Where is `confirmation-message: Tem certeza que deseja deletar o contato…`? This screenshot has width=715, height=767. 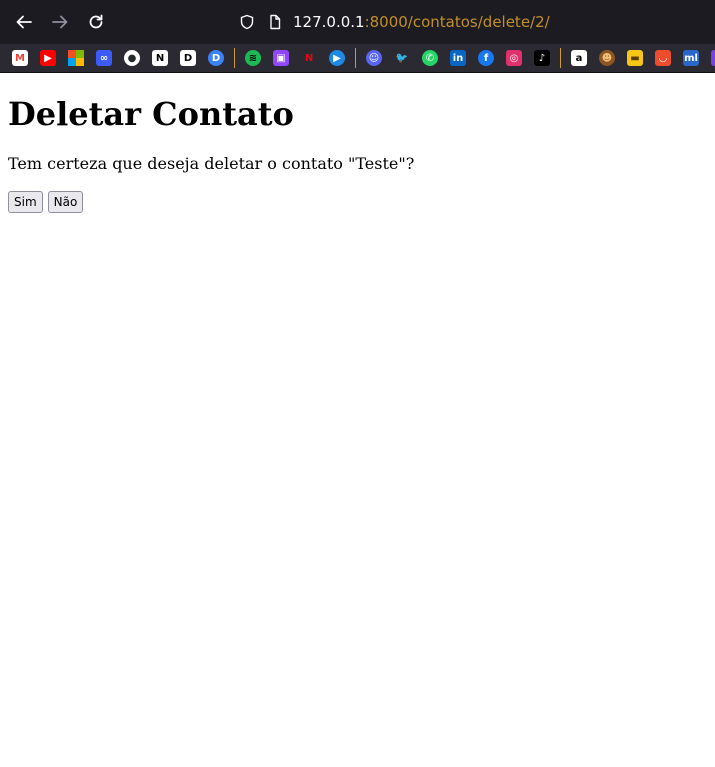 confirmation-message: Tem certeza que deseja deletar o contato… is located at coordinates (211, 163).